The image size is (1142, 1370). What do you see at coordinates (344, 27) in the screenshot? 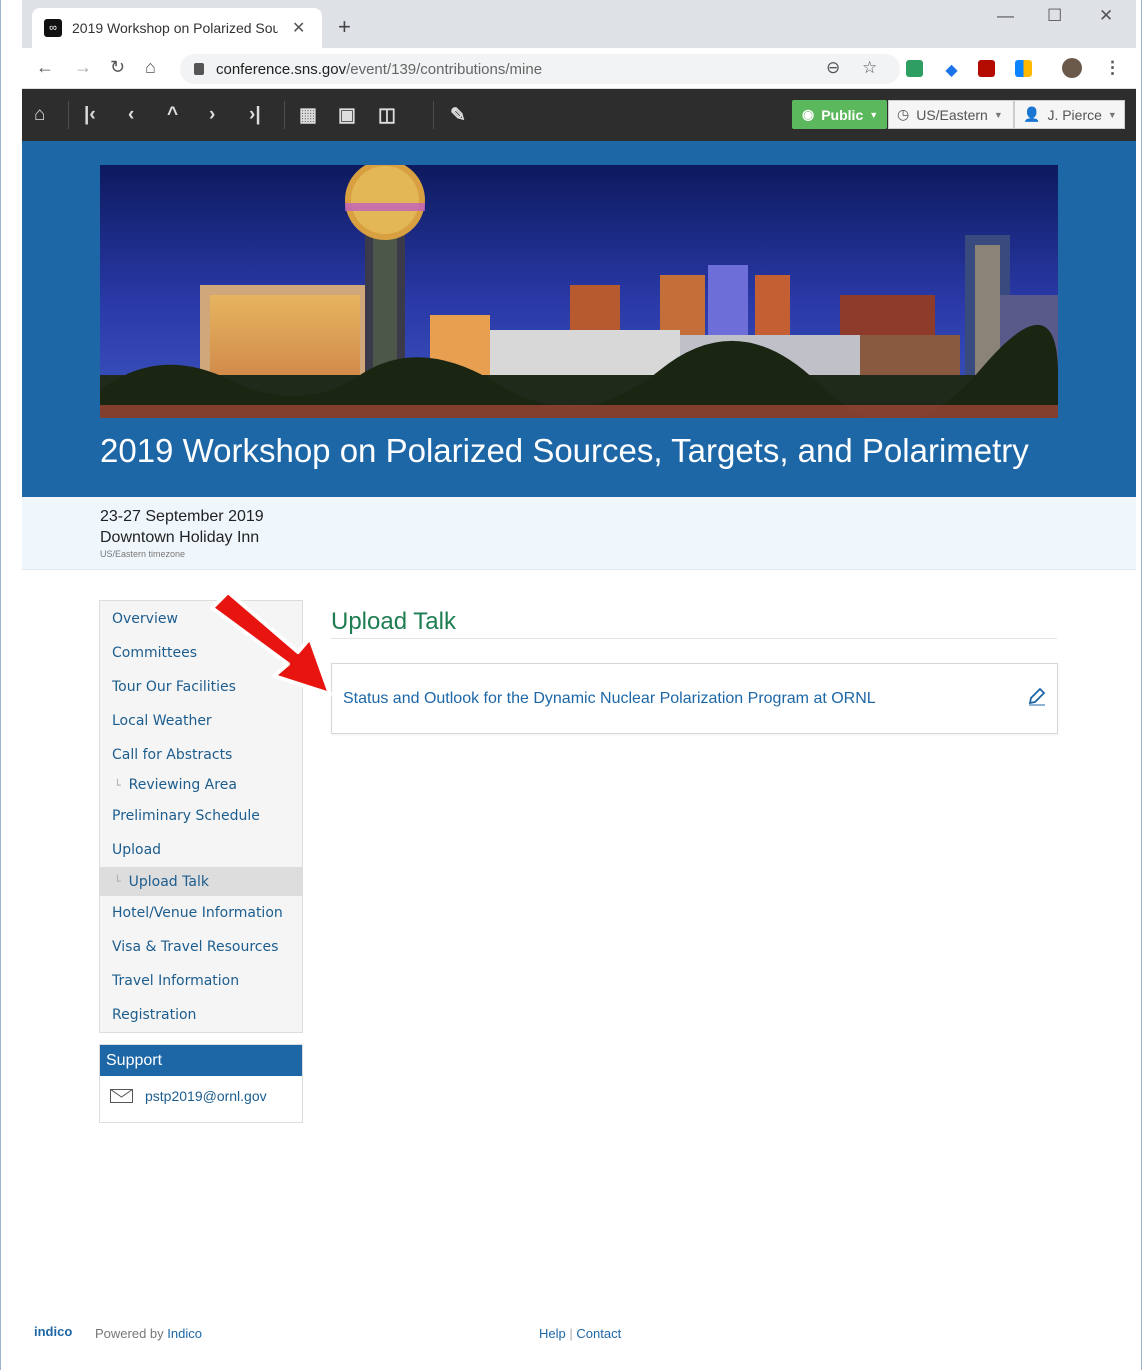
I see `new-tab-button: +` at bounding box center [344, 27].